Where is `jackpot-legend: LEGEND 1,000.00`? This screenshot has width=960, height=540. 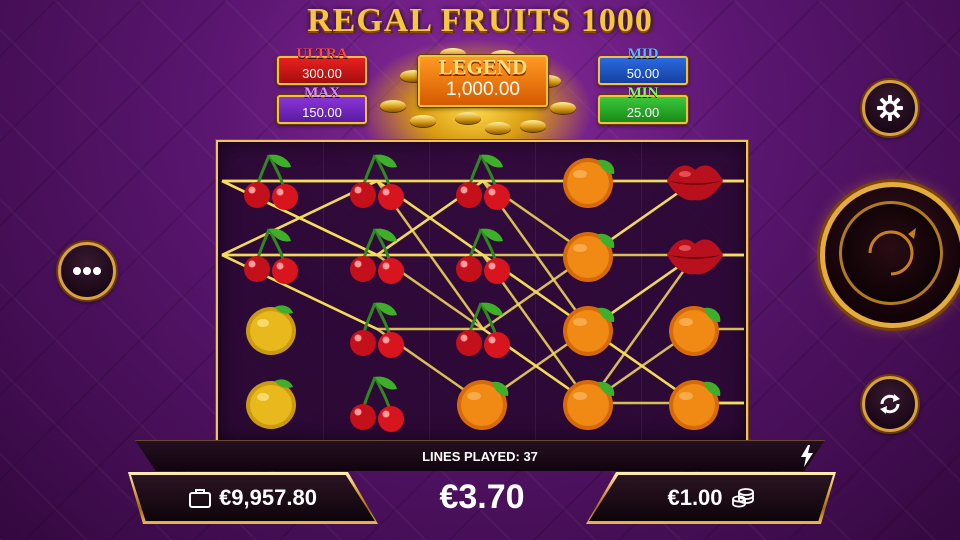
jackpot-legend: LEGEND 1,000.00 is located at coordinates (483, 81).